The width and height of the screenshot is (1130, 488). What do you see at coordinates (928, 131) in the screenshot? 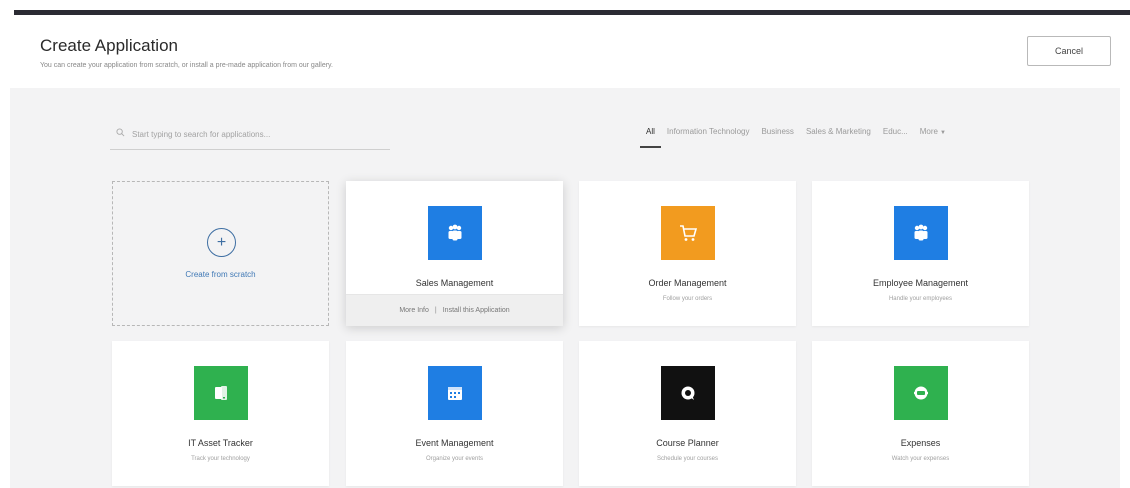
I see `tab-more-label: More` at bounding box center [928, 131].